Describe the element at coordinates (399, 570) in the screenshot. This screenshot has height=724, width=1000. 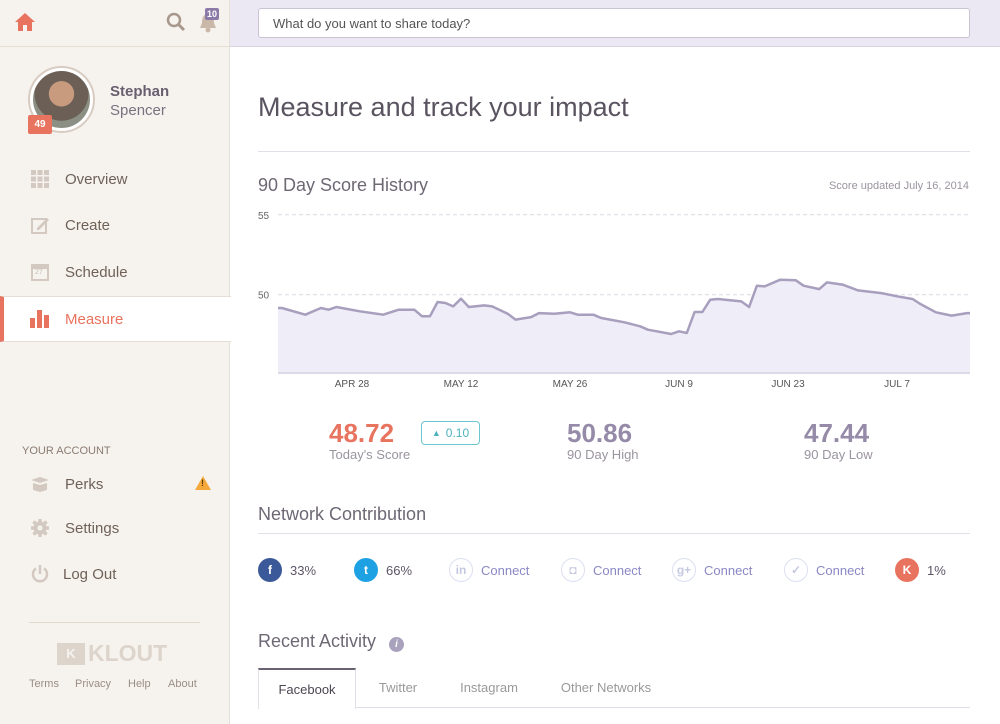
I see `network-percent: 66%` at that location.